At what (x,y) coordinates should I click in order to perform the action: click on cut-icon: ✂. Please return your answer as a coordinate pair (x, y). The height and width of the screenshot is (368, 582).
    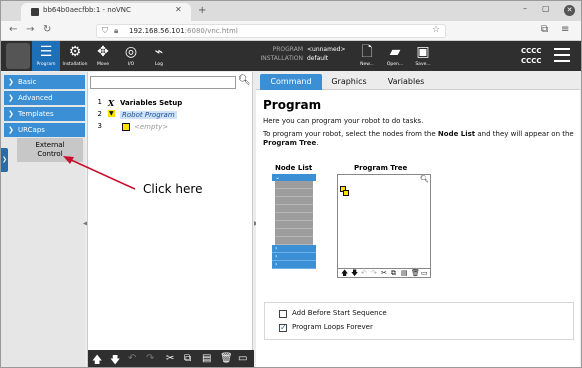
    Looking at the image, I should click on (170, 358).